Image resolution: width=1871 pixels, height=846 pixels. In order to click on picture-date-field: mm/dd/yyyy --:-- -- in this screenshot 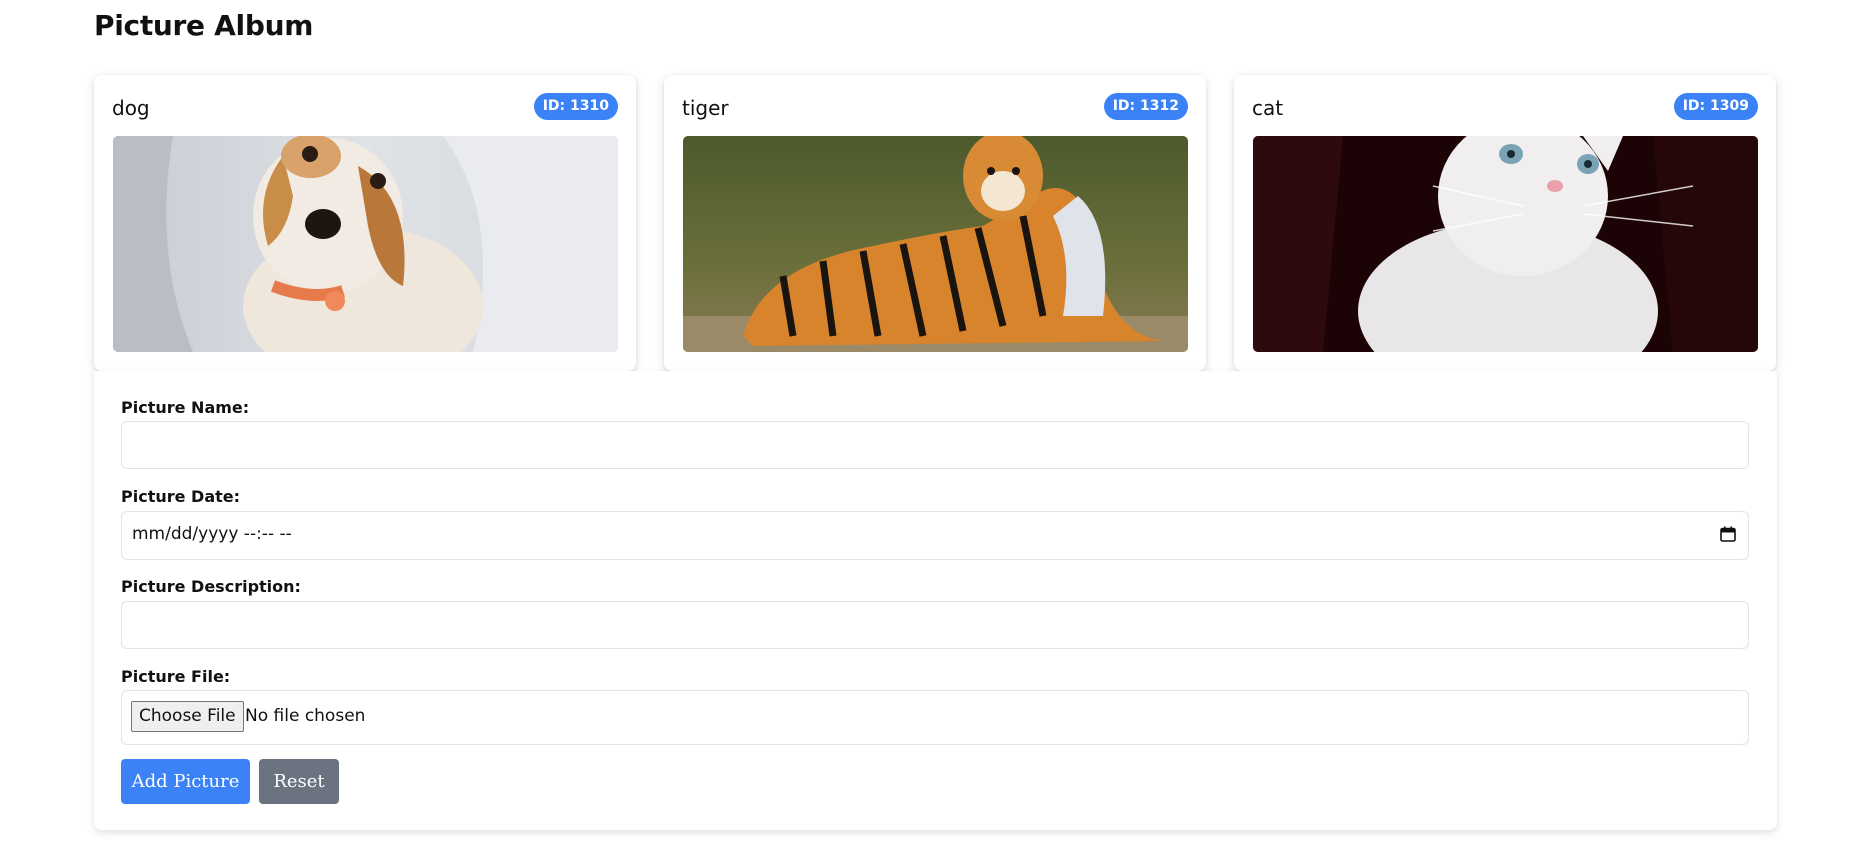, I will do `click(935, 535)`.